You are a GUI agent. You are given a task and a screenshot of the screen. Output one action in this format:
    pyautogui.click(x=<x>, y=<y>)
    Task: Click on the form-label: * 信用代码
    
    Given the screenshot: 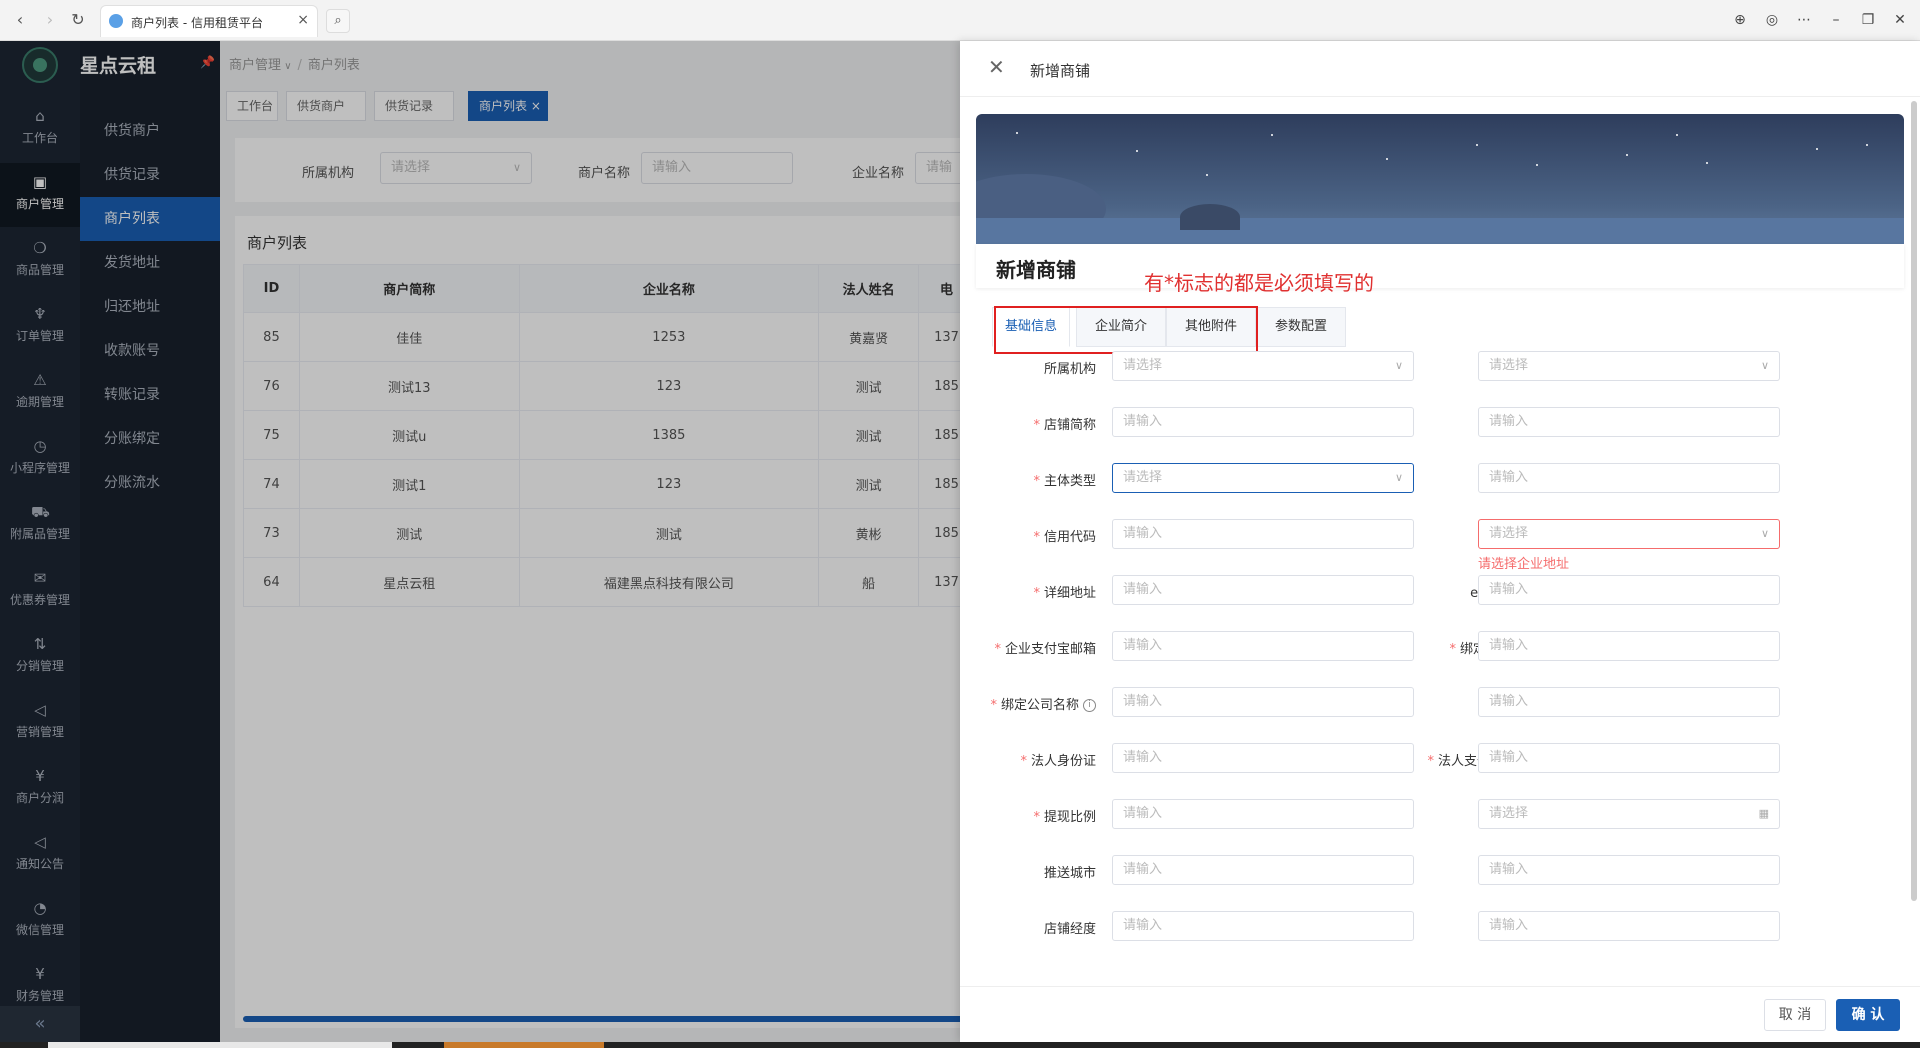 What is the action you would take?
    pyautogui.click(x=1064, y=535)
    